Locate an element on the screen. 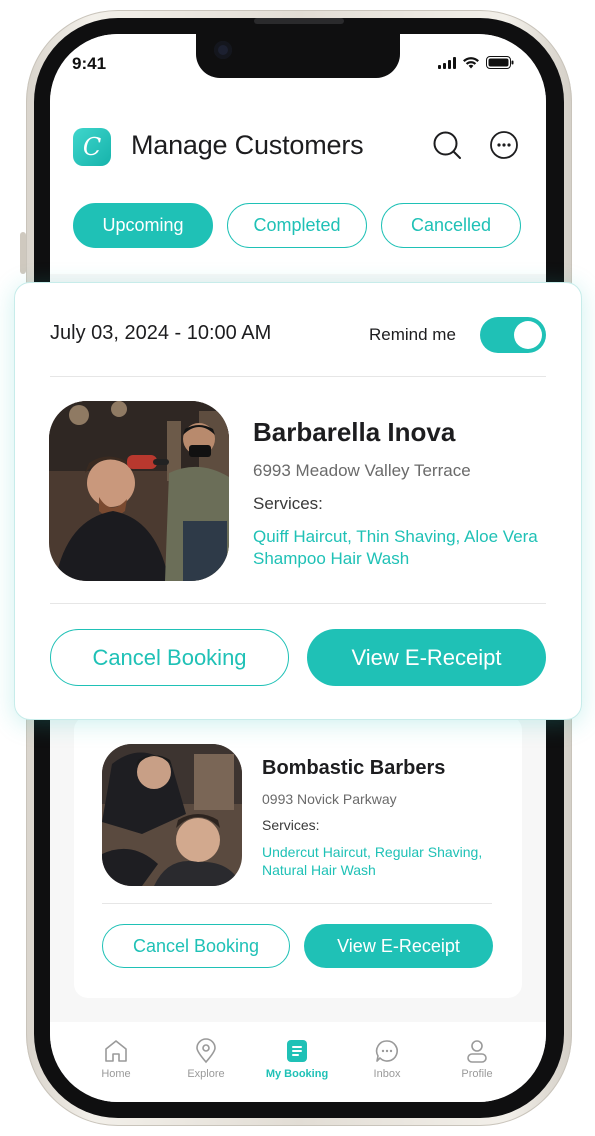 This screenshot has height=1136, width=595. search-icon is located at coordinates (447, 145).